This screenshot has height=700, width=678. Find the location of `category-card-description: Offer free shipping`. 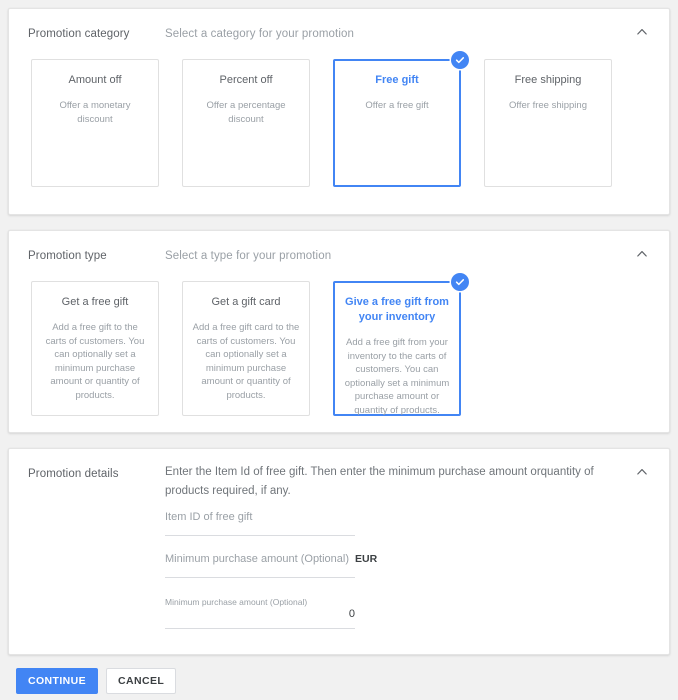

category-card-description: Offer free shipping is located at coordinates (548, 105).